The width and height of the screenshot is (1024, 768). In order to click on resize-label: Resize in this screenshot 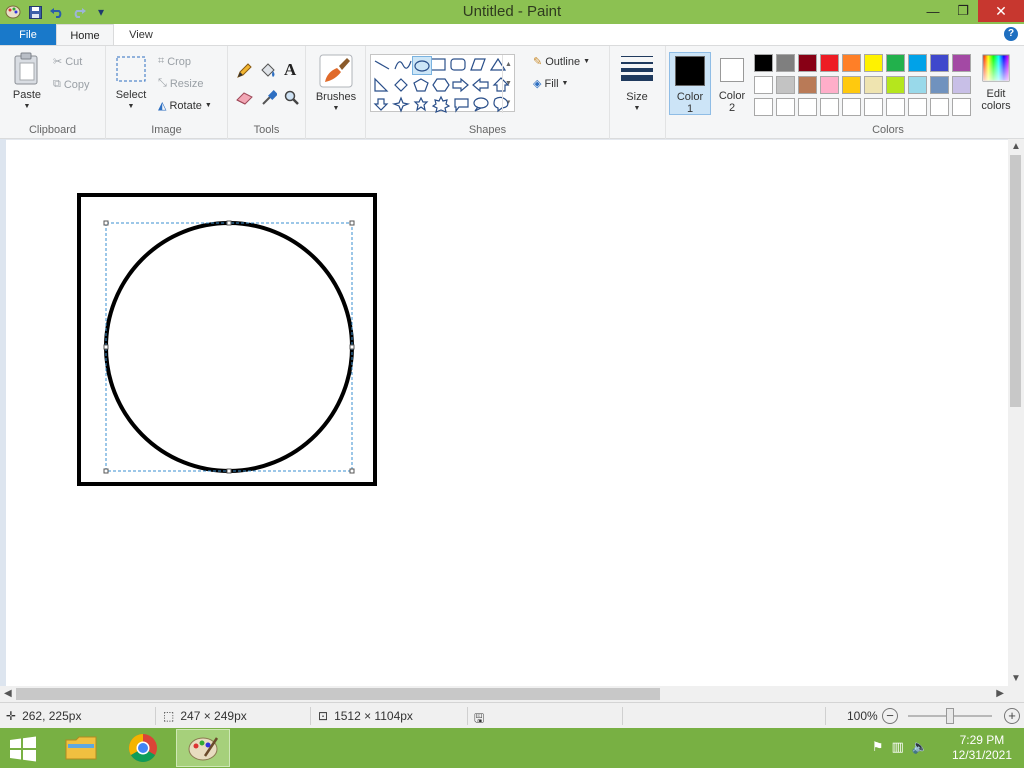, I will do `click(186, 83)`.